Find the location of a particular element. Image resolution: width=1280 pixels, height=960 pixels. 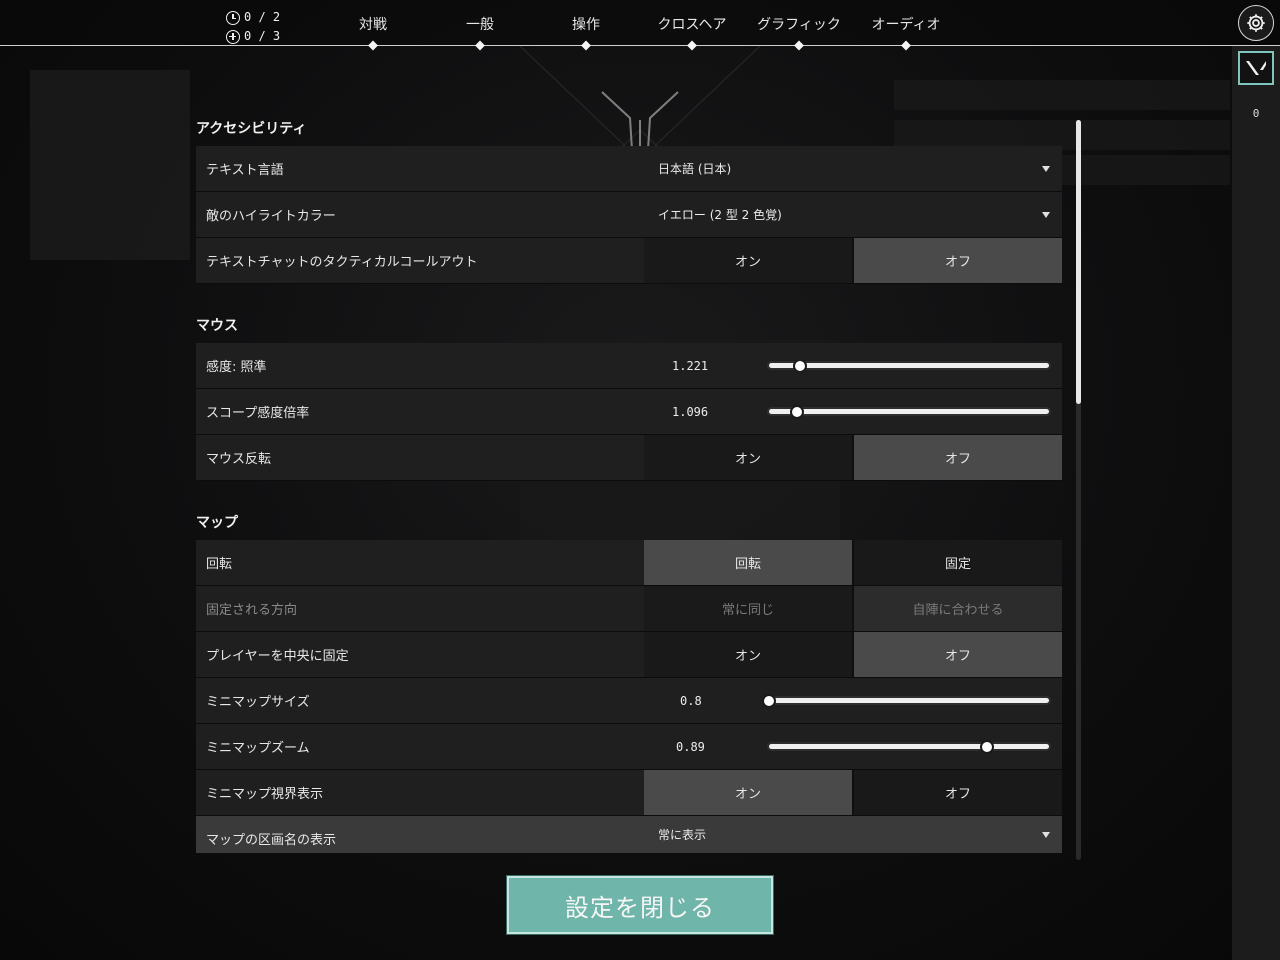

dropdown-value: 日本語 (日本) is located at coordinates (695, 169).